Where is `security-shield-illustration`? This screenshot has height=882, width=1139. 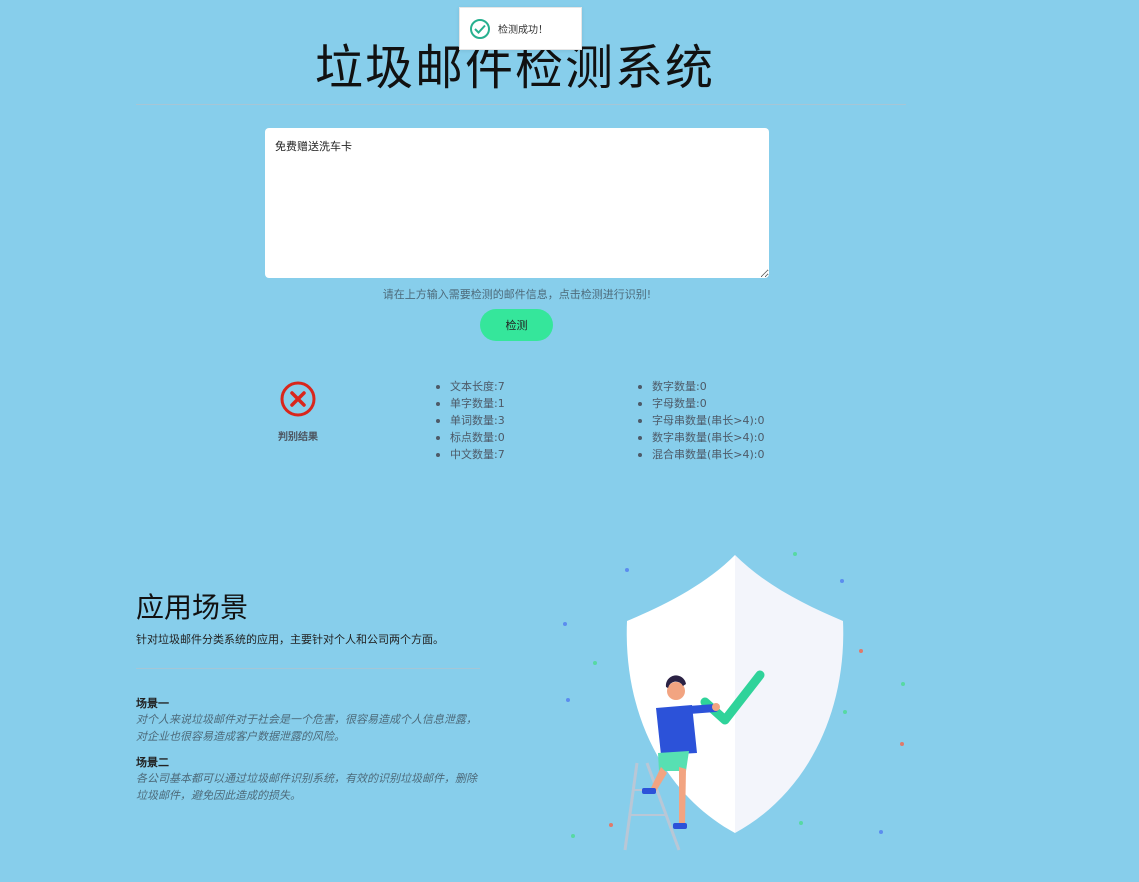
security-shield-illustration is located at coordinates (734, 701).